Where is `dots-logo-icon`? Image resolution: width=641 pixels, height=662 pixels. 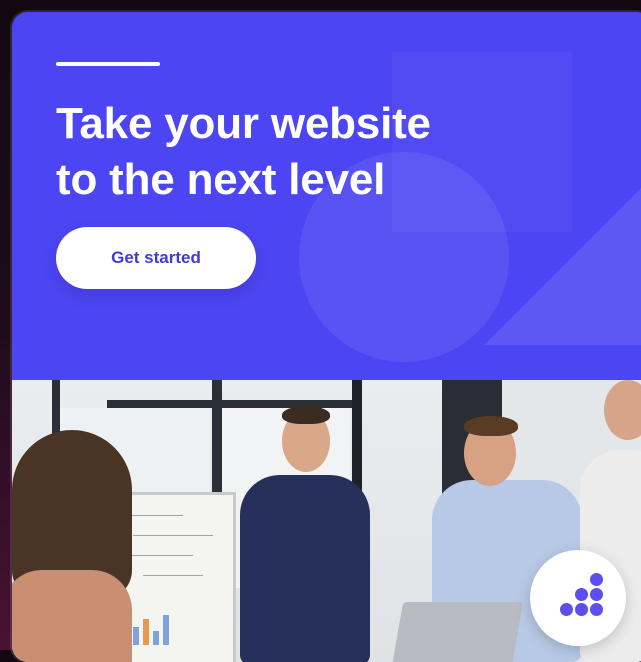 dots-logo-icon is located at coordinates (578, 598).